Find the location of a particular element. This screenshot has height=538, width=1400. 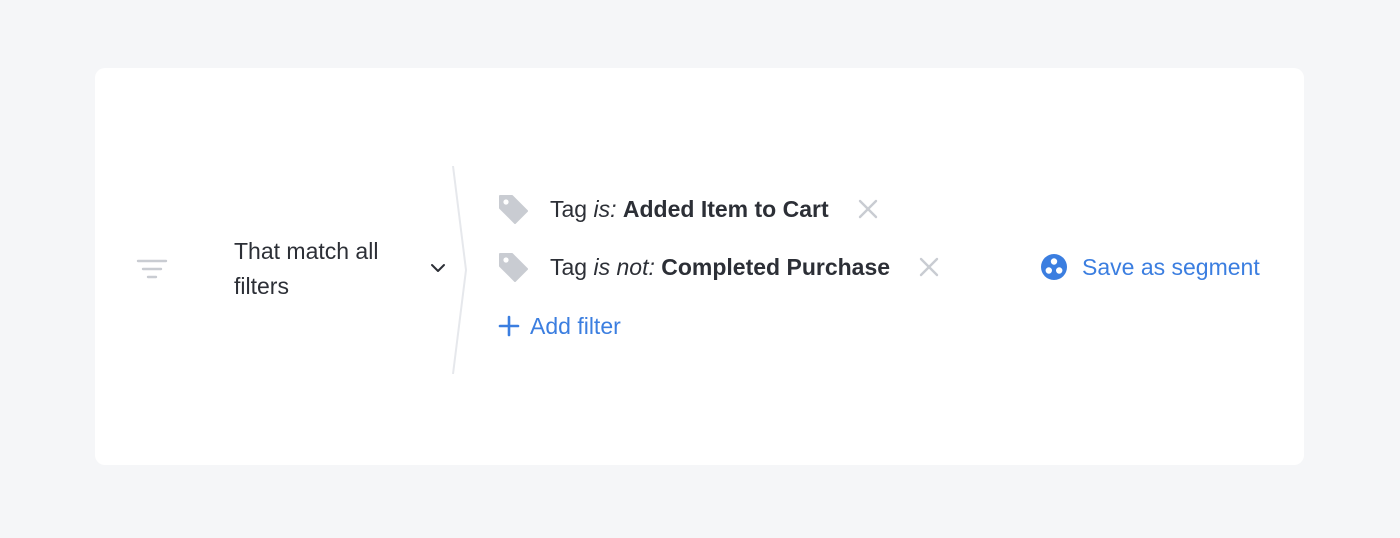

filter-icon is located at coordinates (152, 269).